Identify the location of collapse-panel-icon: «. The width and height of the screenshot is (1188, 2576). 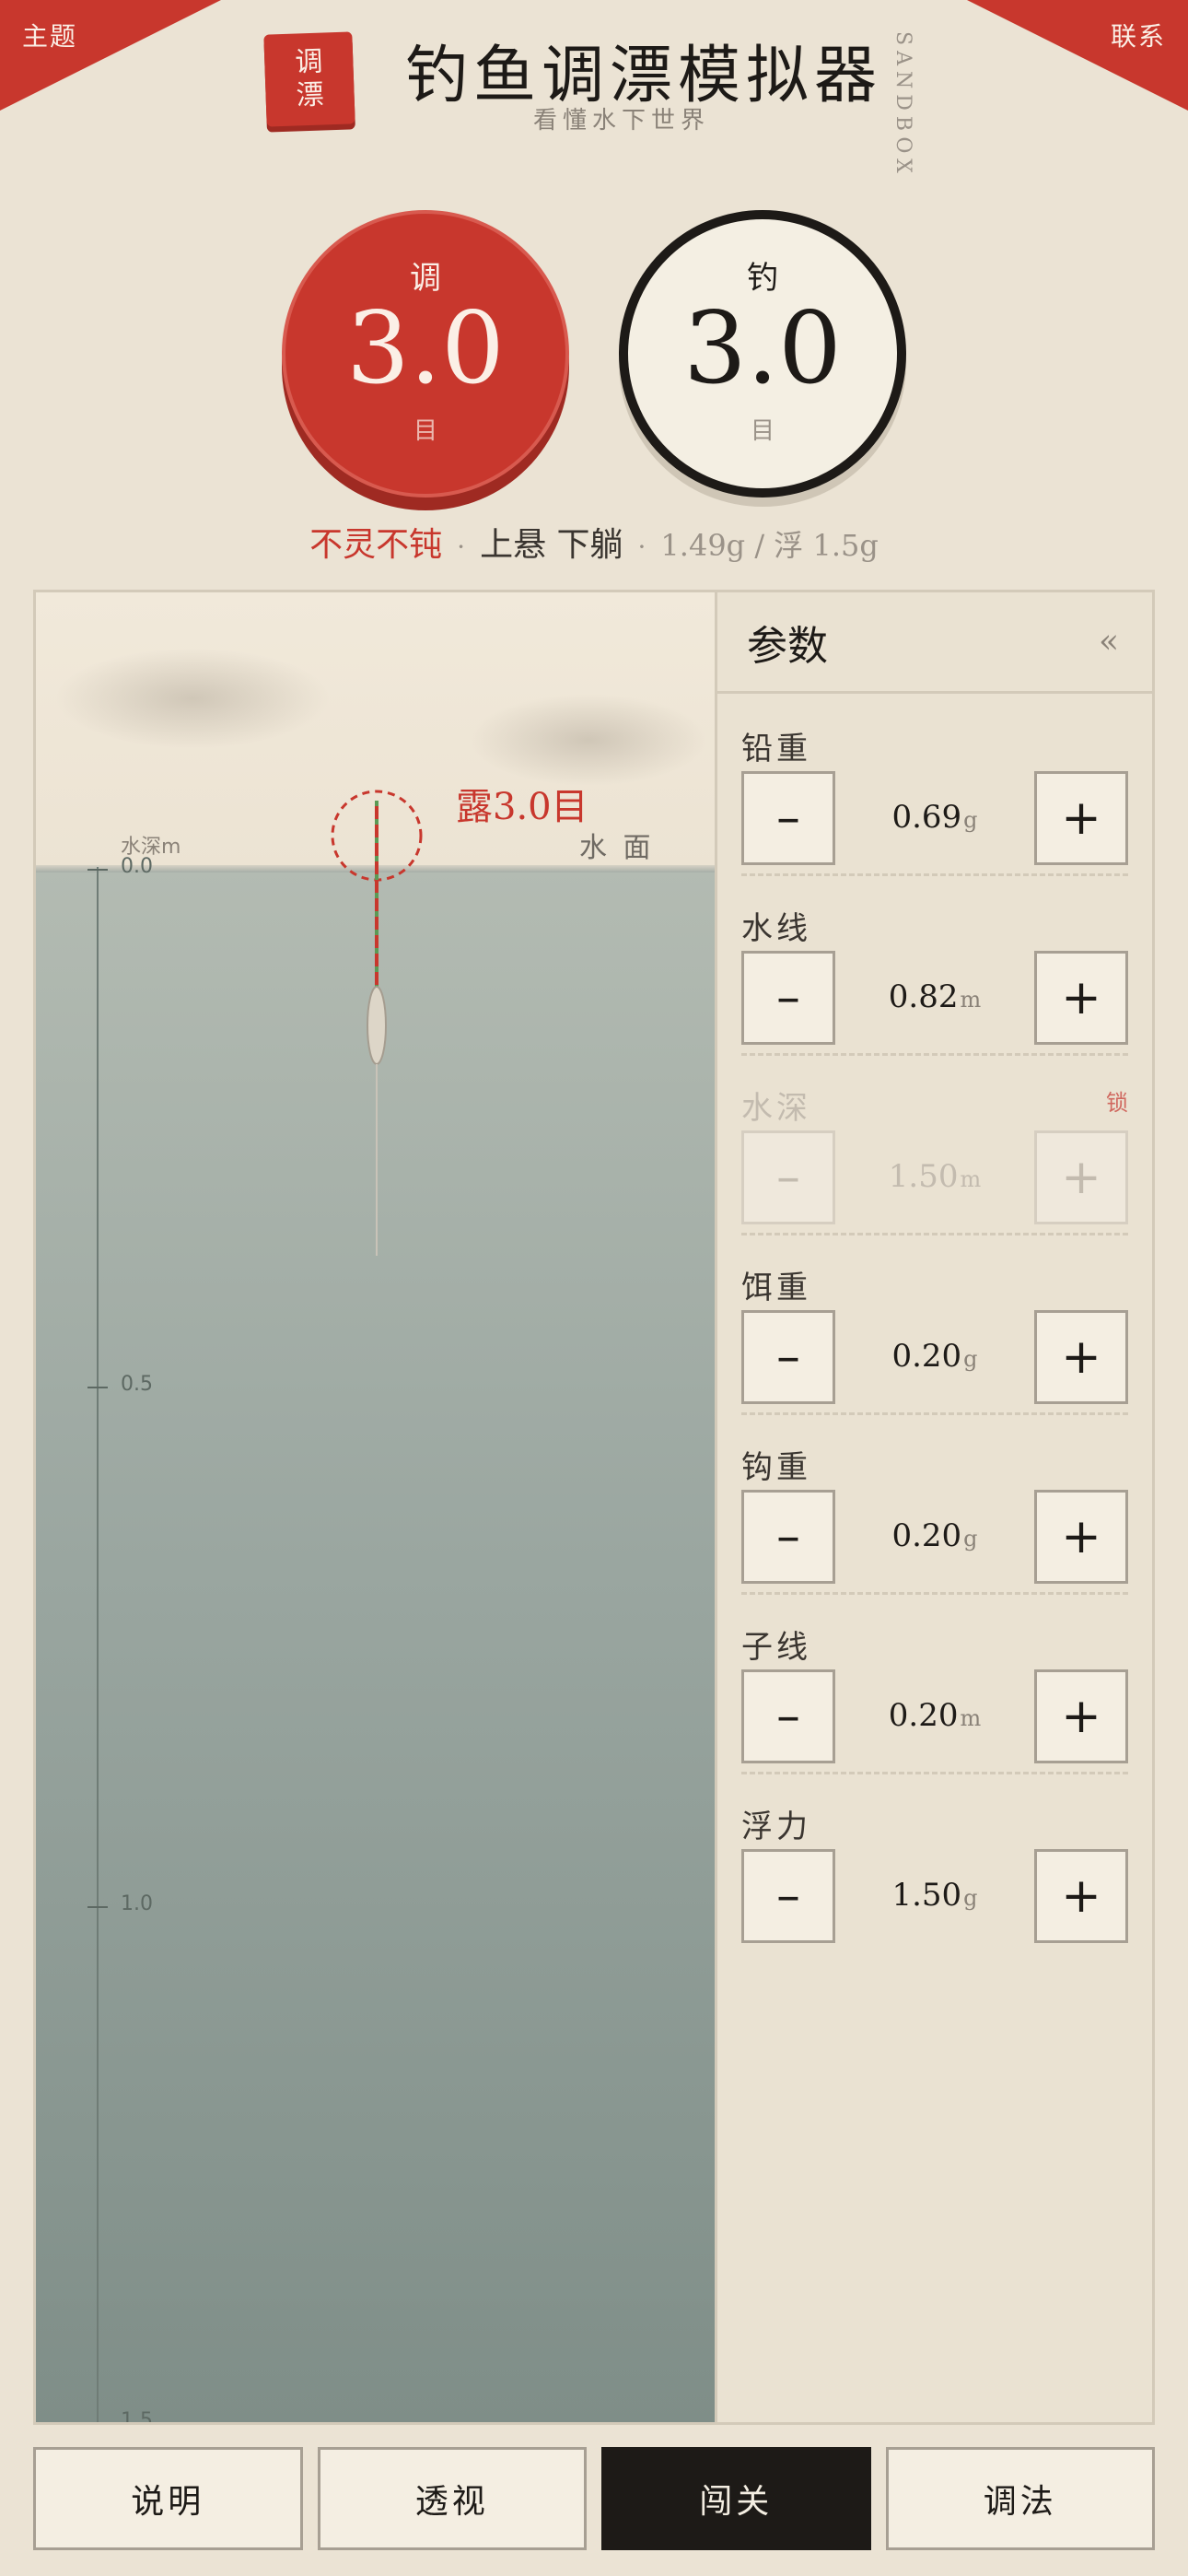
(1109, 642).